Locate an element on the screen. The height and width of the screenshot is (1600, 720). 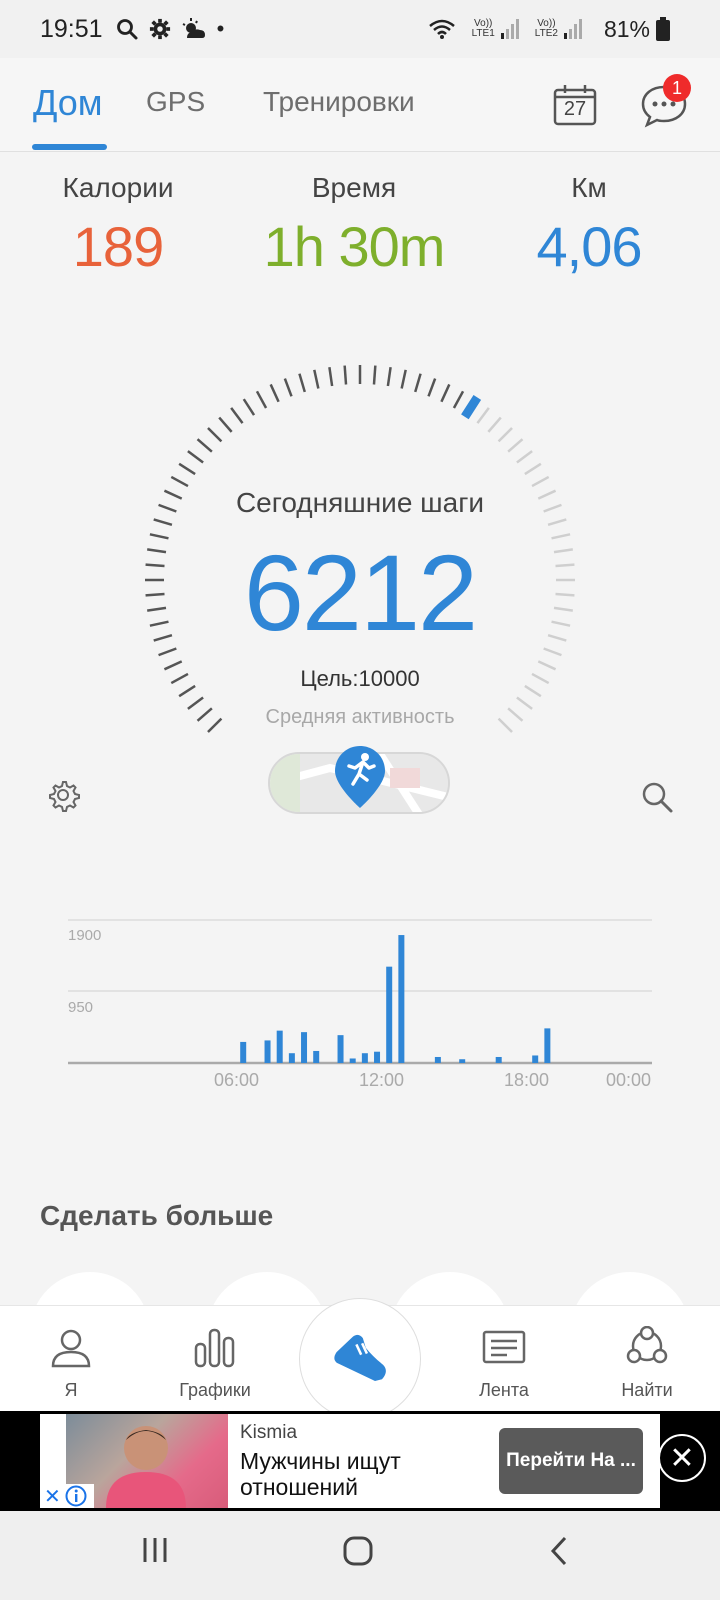
calendar-icon: 27 is located at coordinates (575, 105).